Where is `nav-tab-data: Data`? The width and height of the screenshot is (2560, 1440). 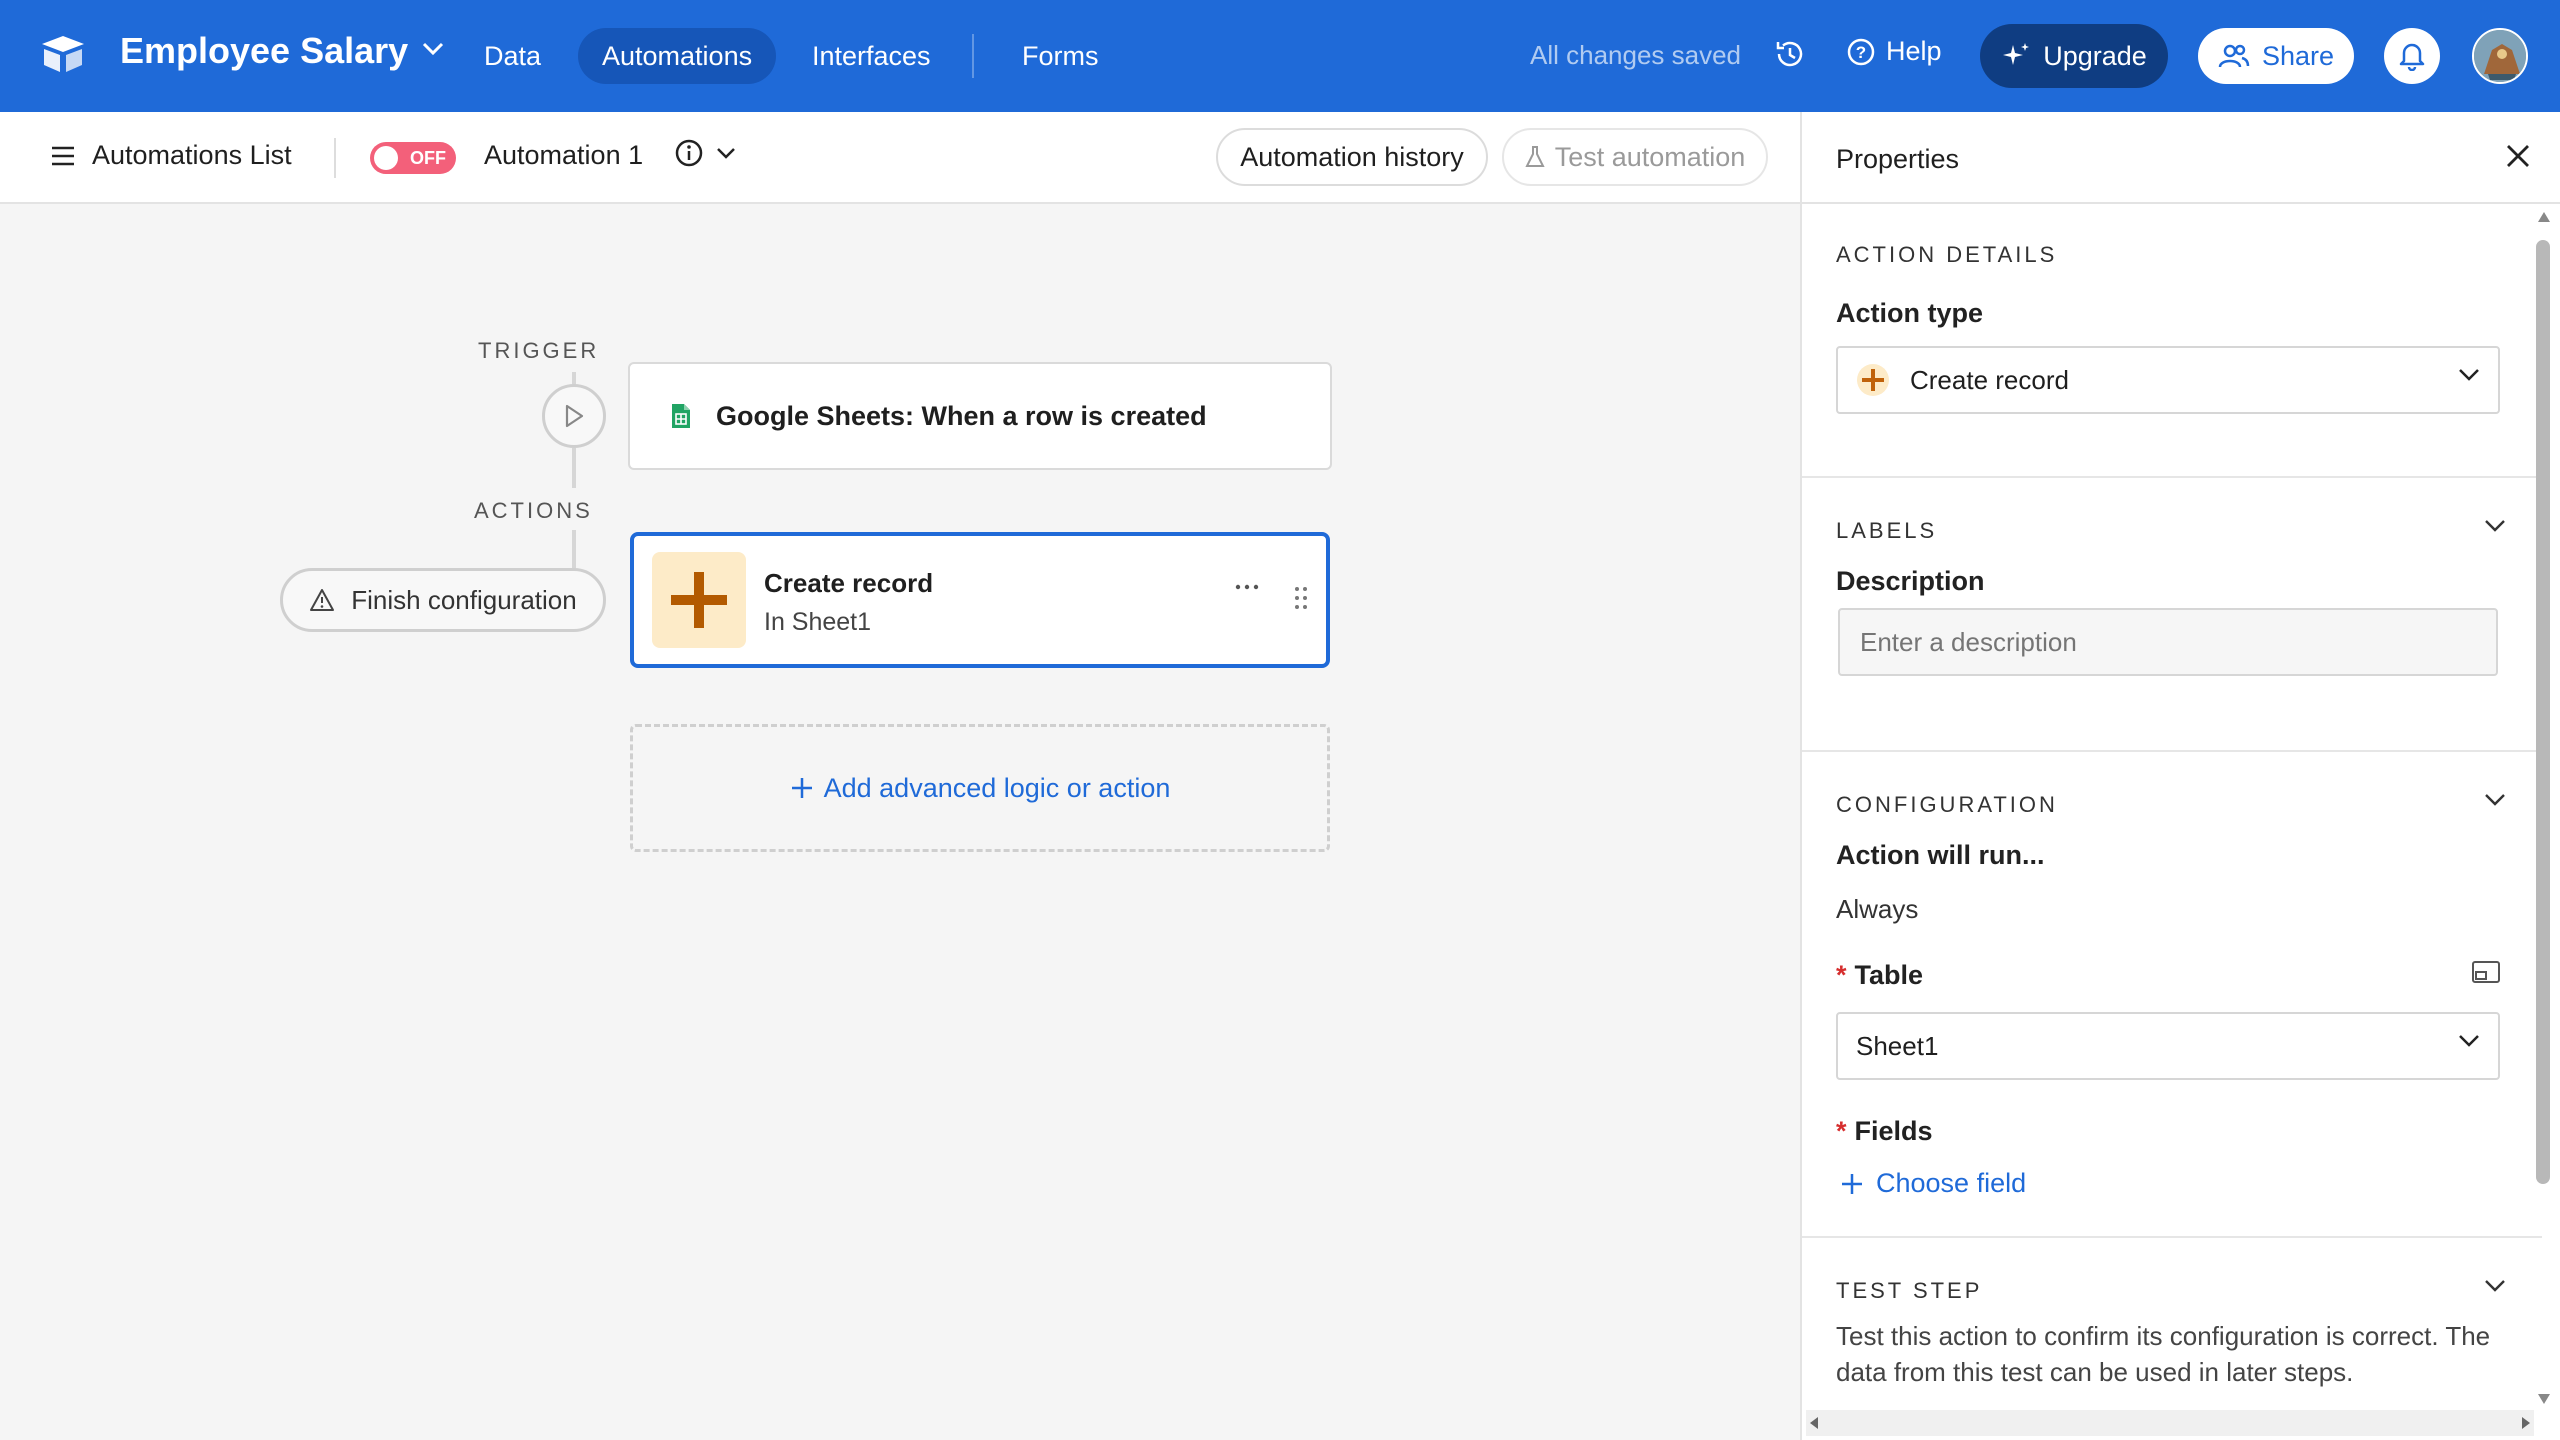
nav-tab-data: Data is located at coordinates (512, 56).